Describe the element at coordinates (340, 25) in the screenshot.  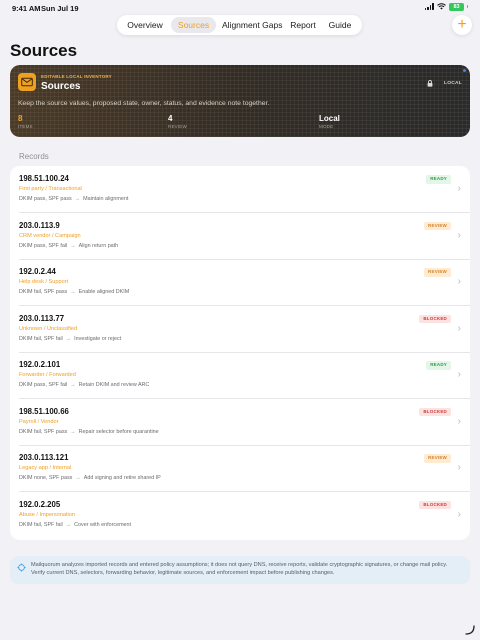
I see `tab-guide: Guide` at that location.